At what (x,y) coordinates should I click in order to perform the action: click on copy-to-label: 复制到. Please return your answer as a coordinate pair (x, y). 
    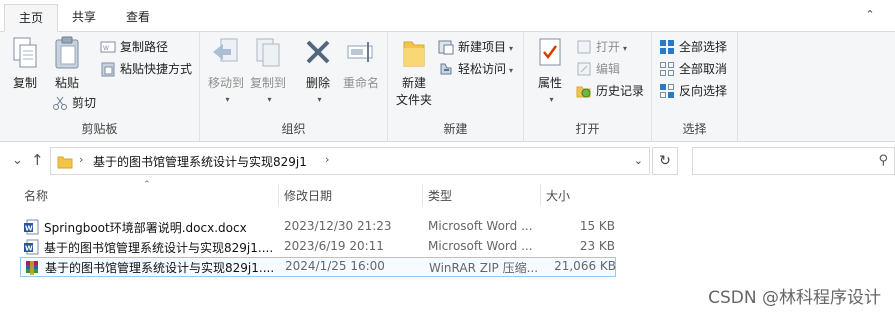
    Looking at the image, I should click on (267, 83).